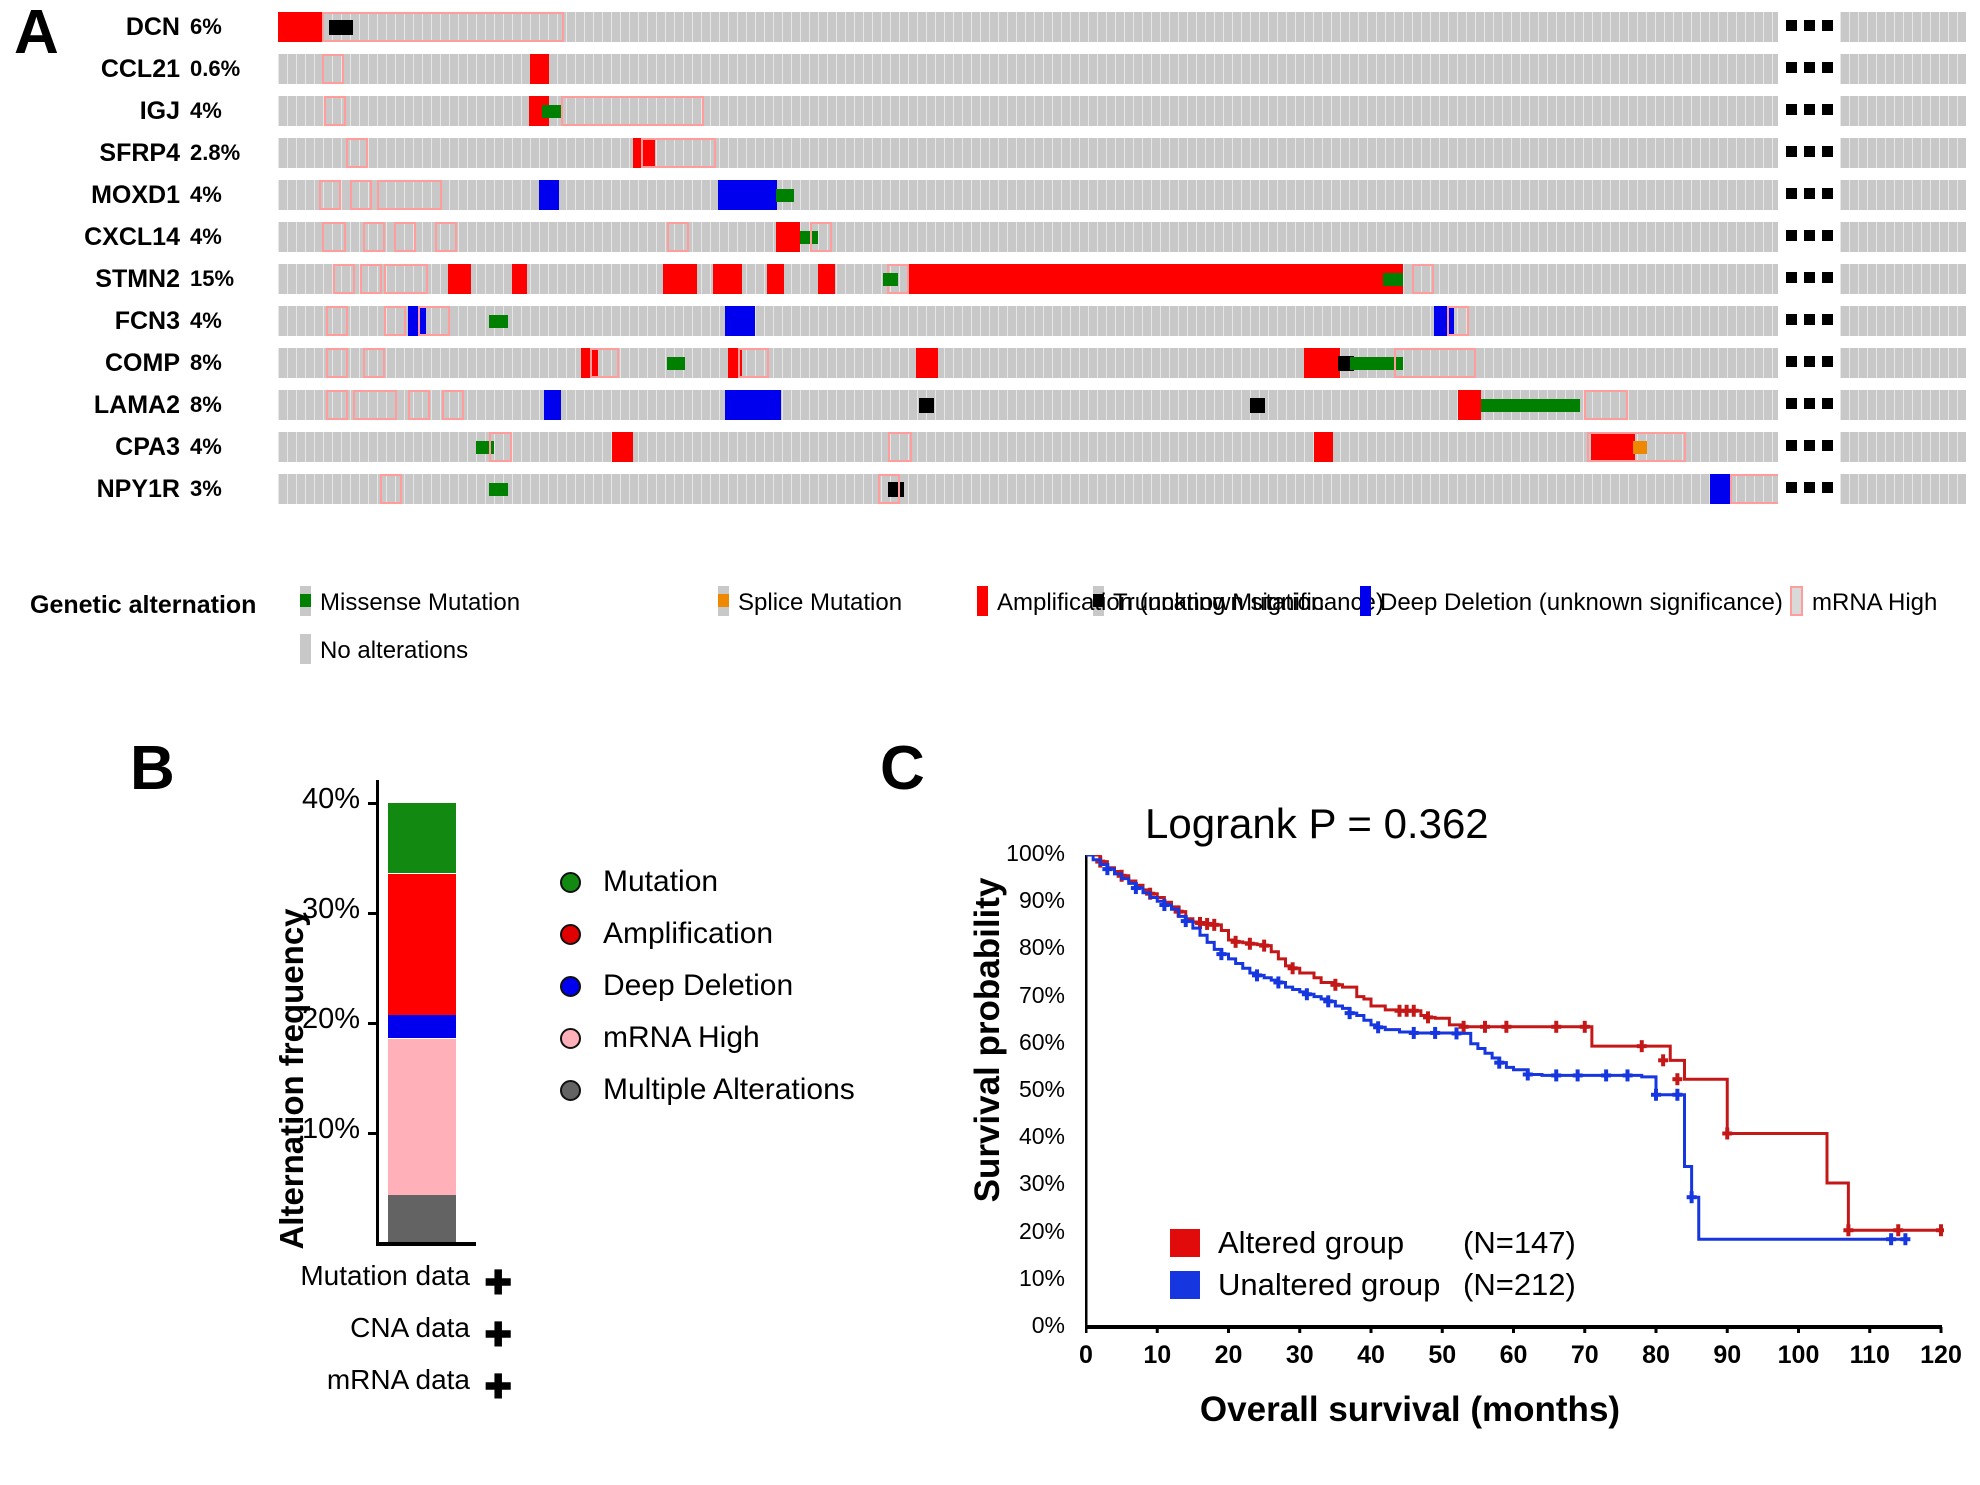 This screenshot has width=1980, height=1485. I want to click on mutation-dot-icon, so click(570, 882).